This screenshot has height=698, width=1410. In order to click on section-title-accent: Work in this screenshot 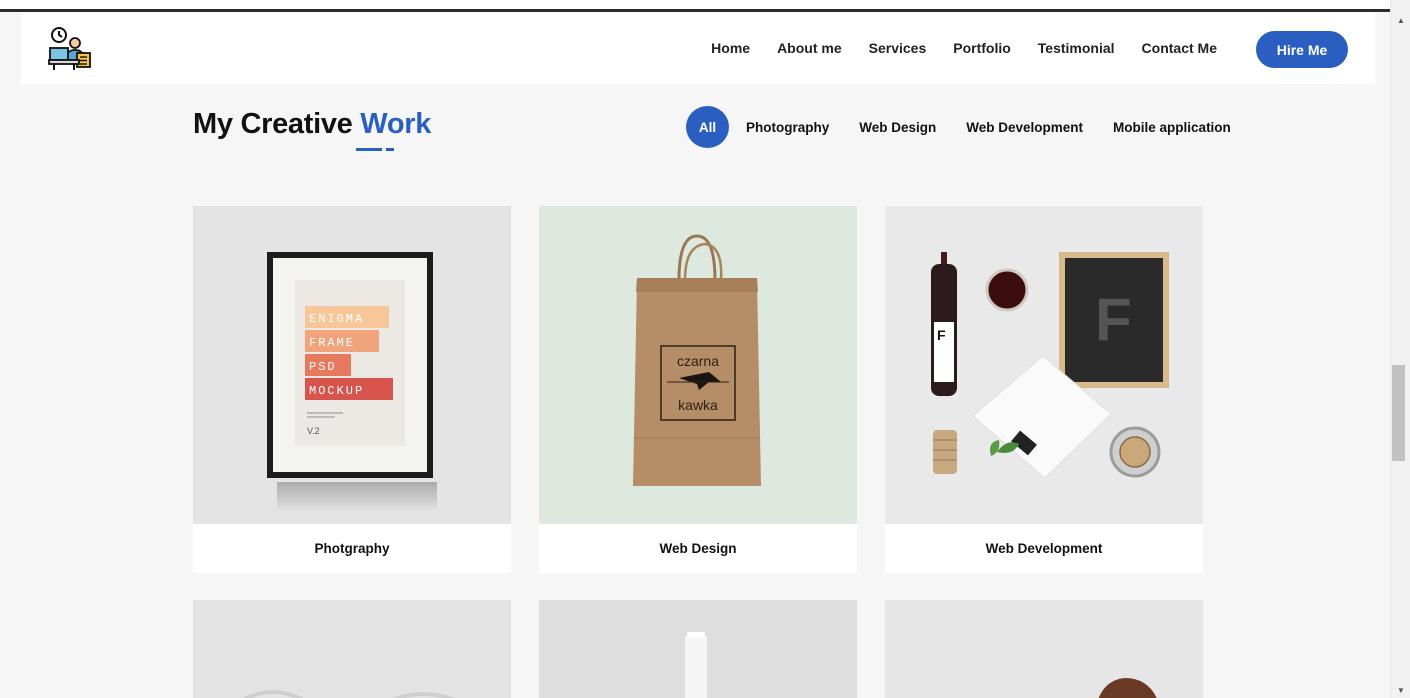, I will do `click(396, 124)`.